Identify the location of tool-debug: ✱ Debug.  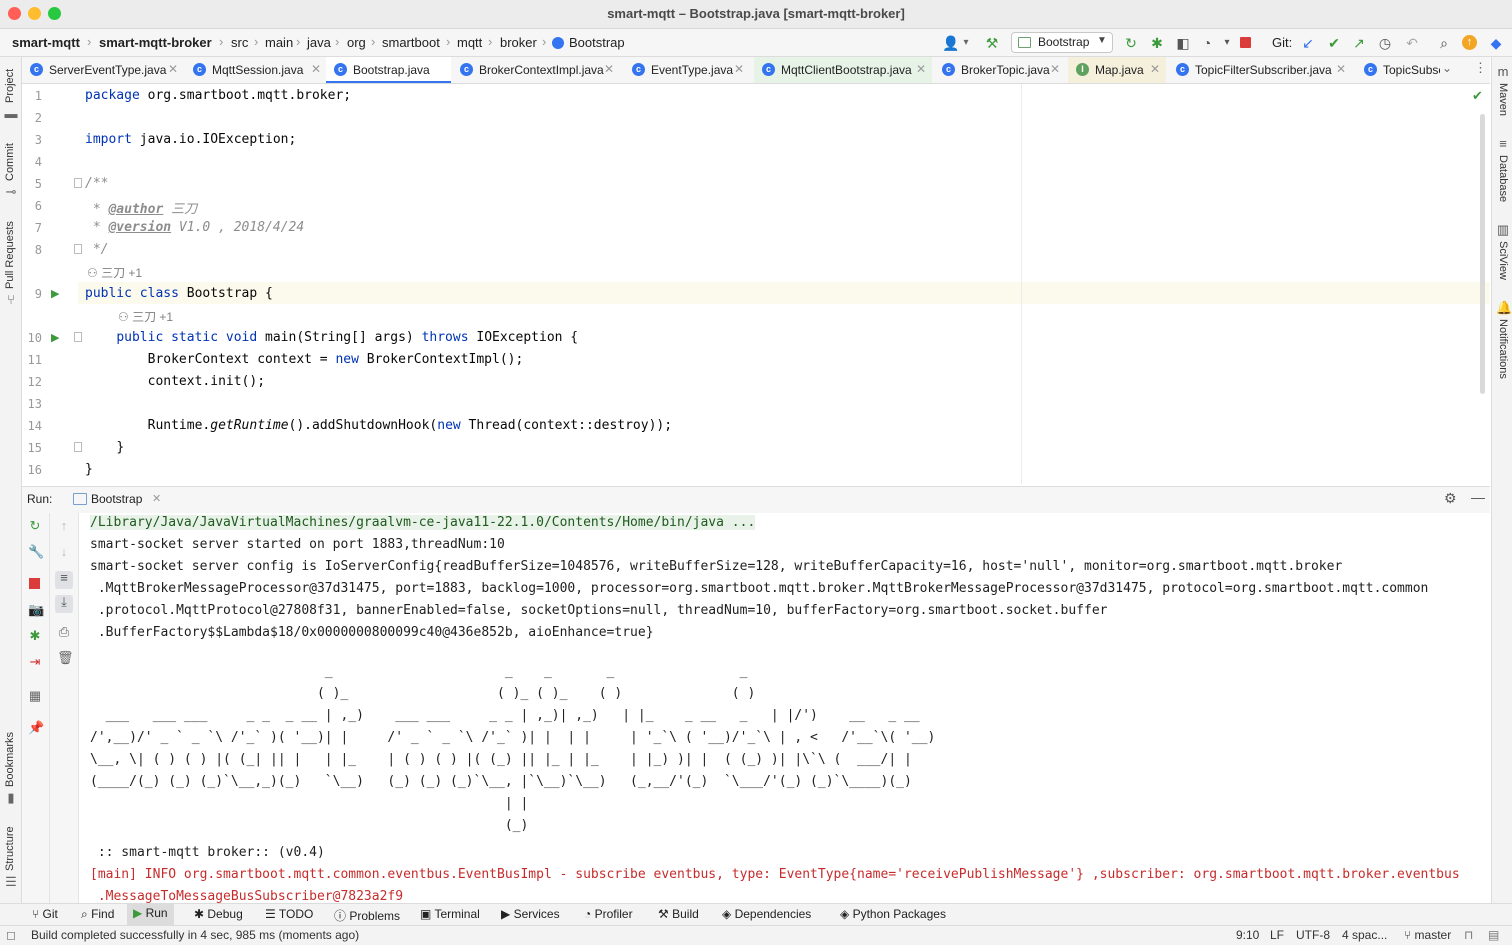
(218, 914).